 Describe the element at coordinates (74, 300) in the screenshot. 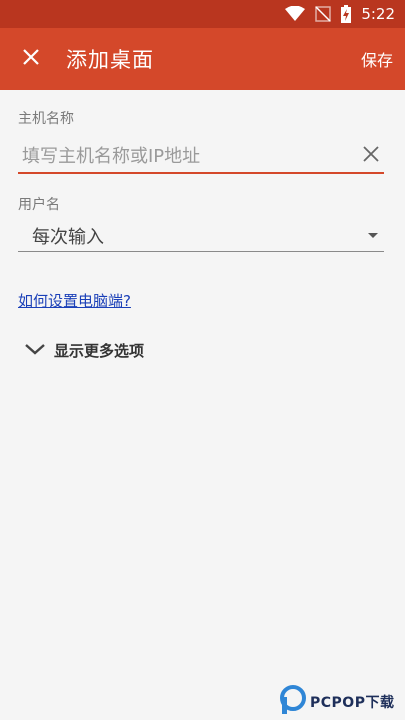

I see `setup-pc-help-link: 如何设置电脑端?` at that location.